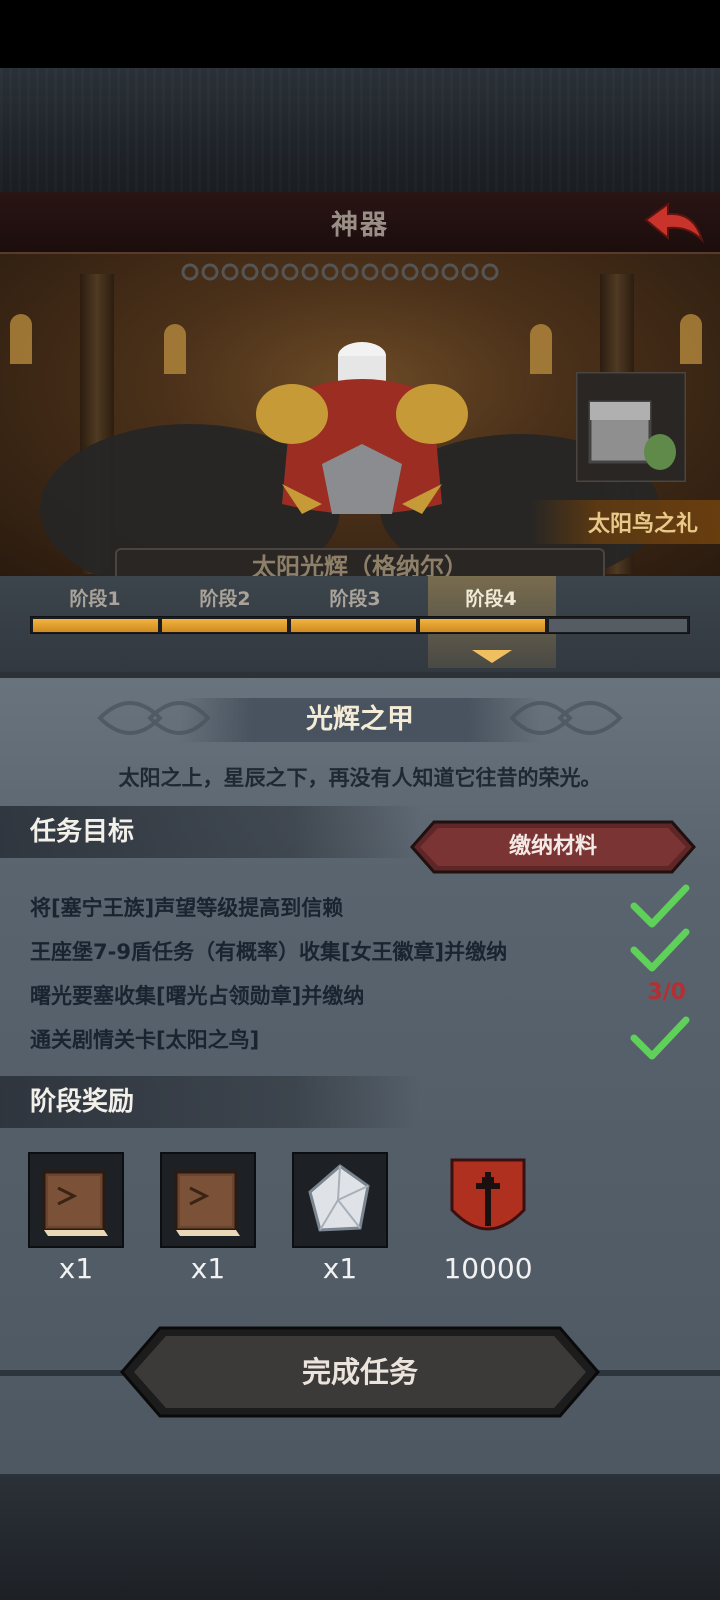 This screenshot has width=720, height=1600. What do you see at coordinates (340, 272) in the screenshot?
I see `chain-icon` at bounding box center [340, 272].